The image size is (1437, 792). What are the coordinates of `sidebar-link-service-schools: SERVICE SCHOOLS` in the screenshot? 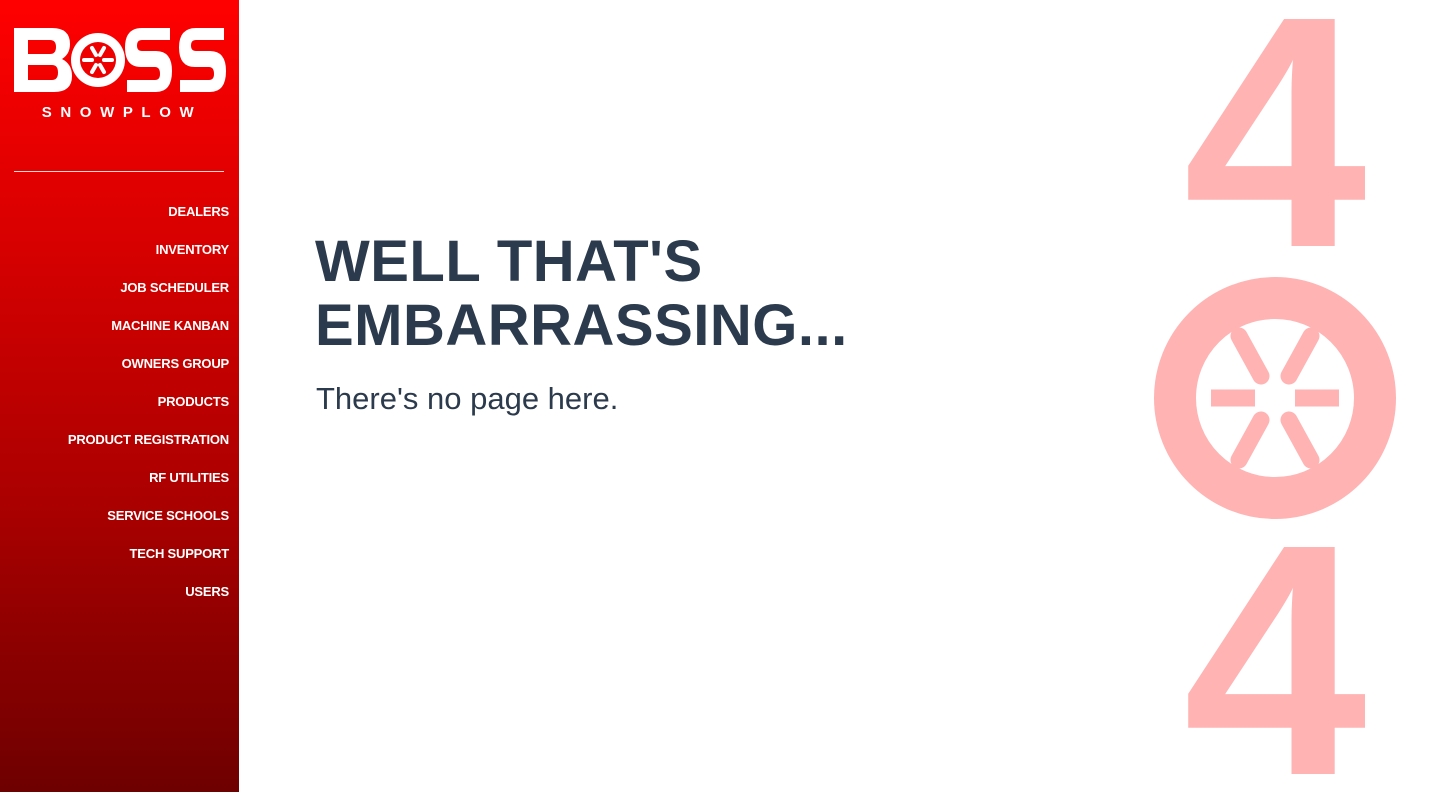 It's located at (168, 515).